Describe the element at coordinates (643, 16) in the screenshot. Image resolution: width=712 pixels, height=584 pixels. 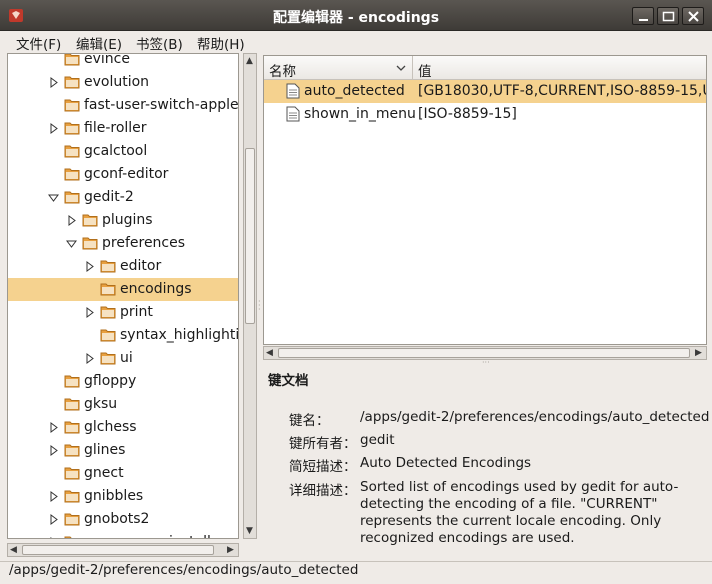
I see `minimize-button` at that location.